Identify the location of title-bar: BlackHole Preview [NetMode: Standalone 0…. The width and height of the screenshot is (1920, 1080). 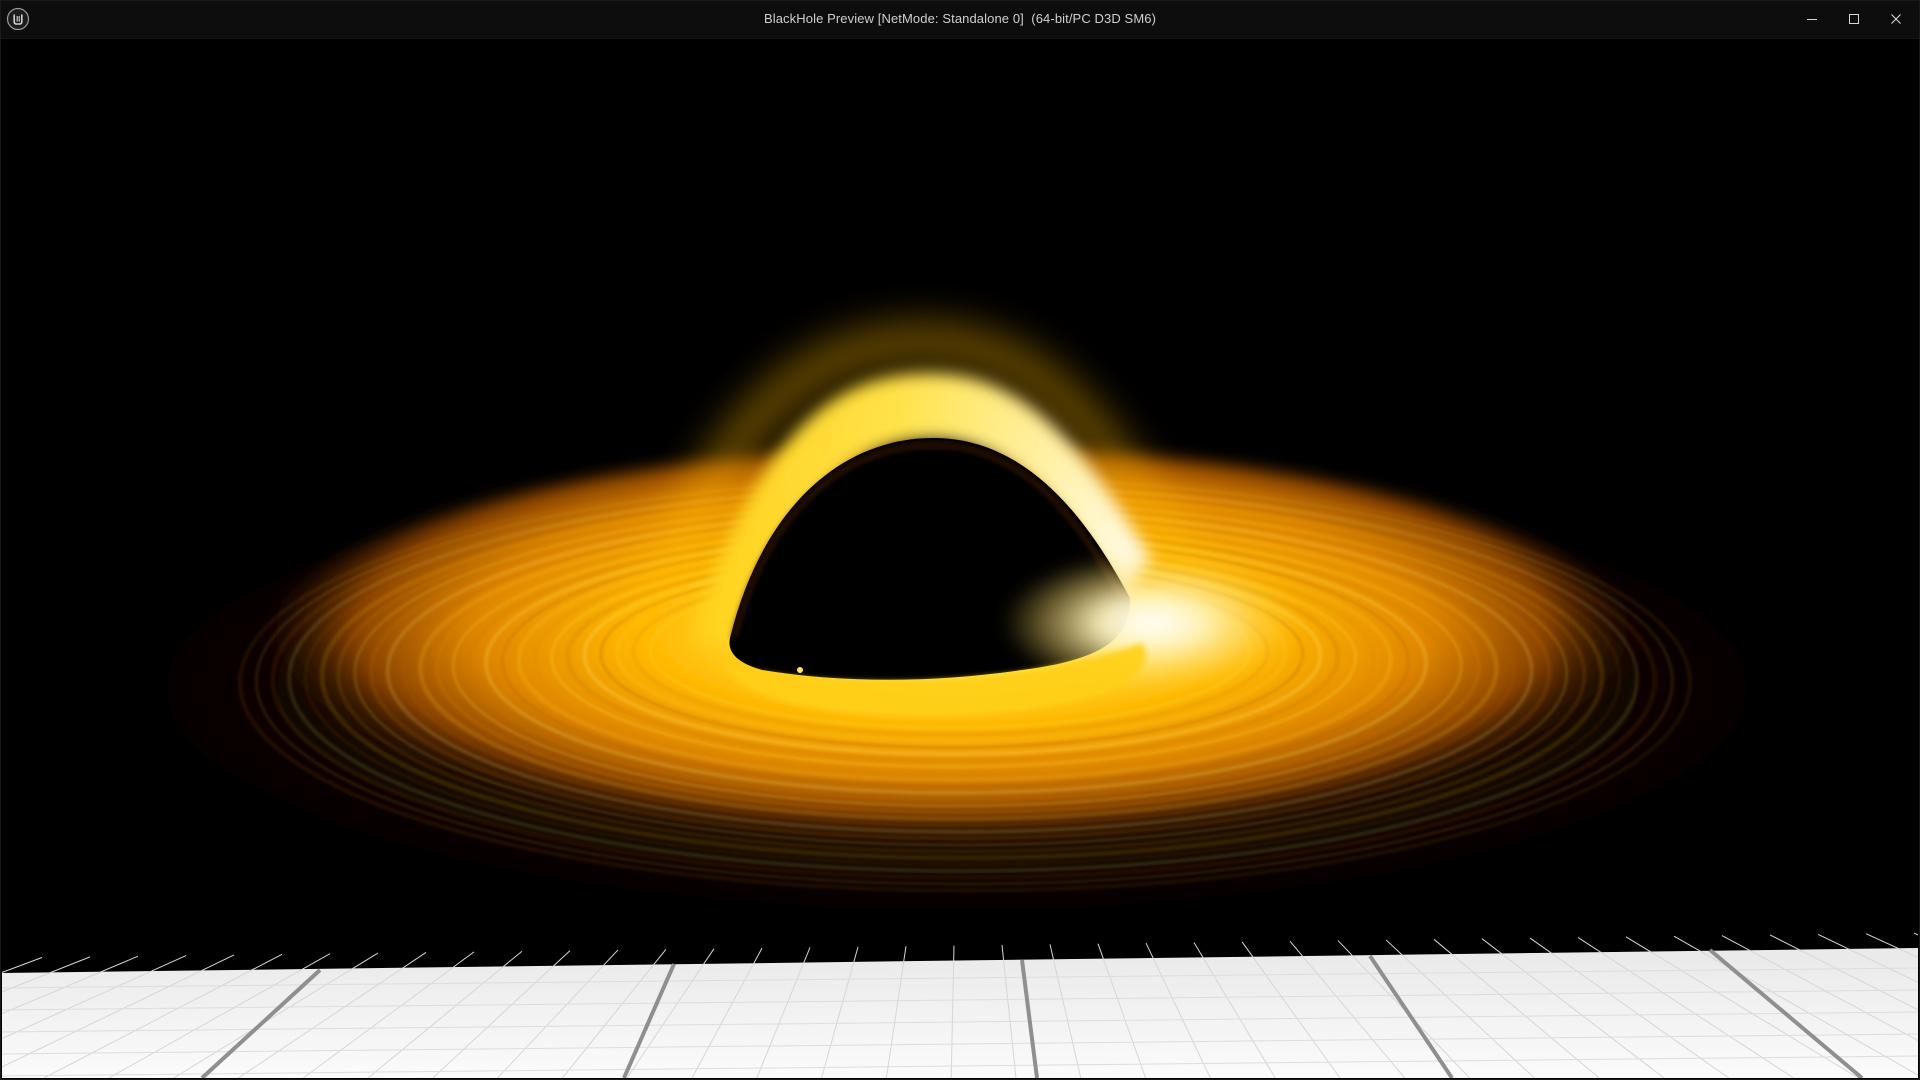
(960, 19).